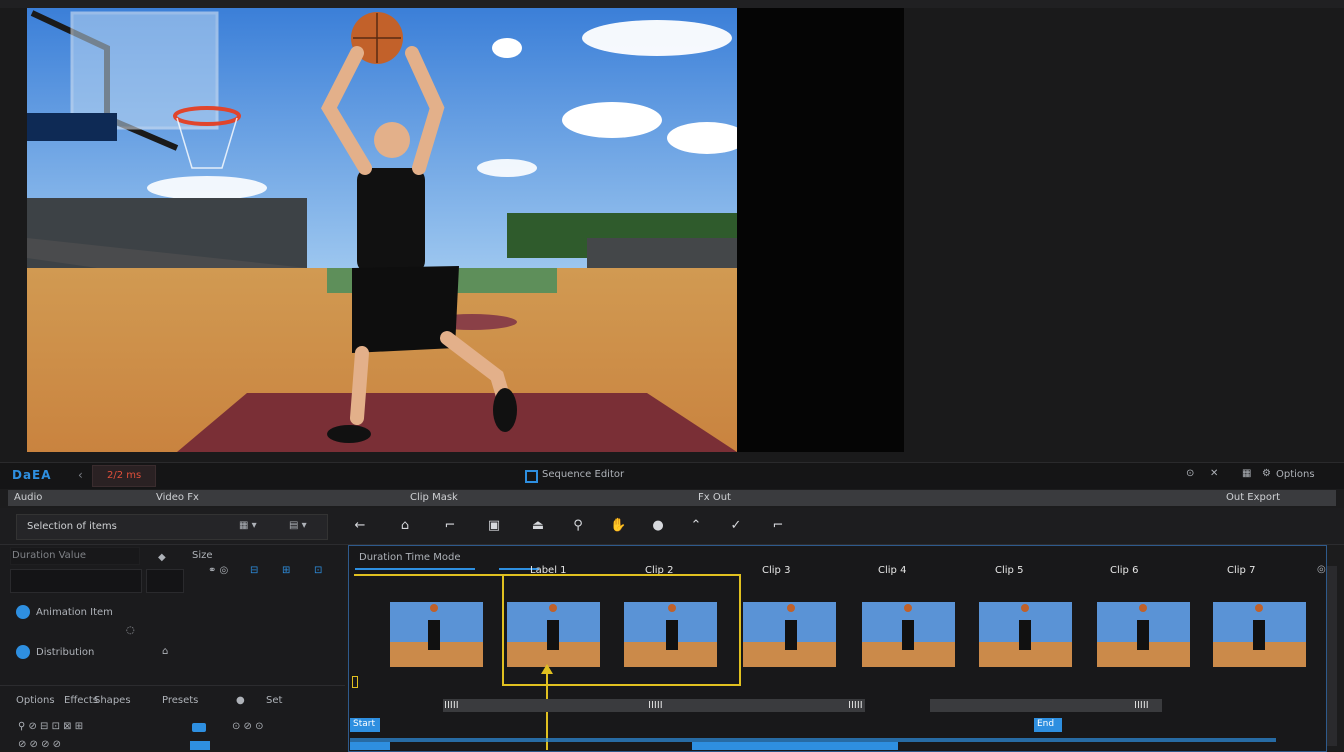 The image size is (1344, 752). What do you see at coordinates (1266, 473) in the screenshot?
I see `settings-icon: ⚙` at bounding box center [1266, 473].